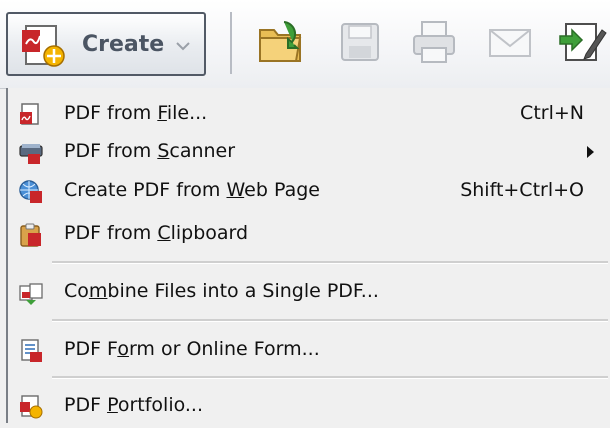  I want to click on scanner-icon, so click(31, 154).